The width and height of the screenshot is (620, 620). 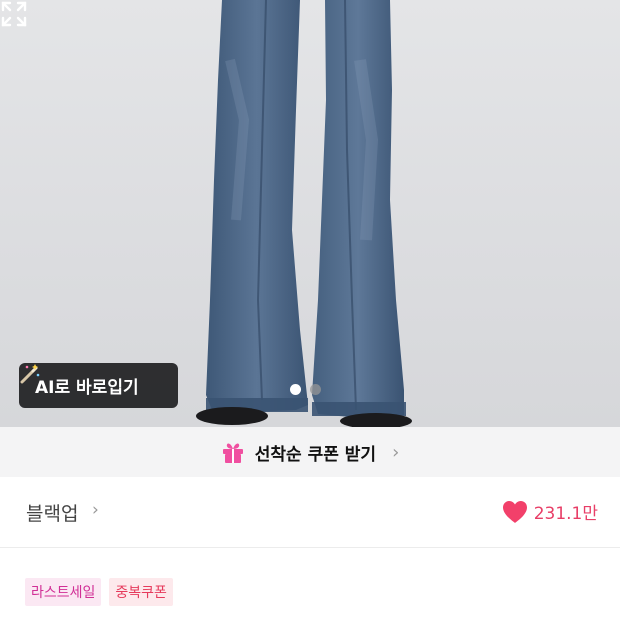 I want to click on like-button: 231.1만, so click(x=550, y=511).